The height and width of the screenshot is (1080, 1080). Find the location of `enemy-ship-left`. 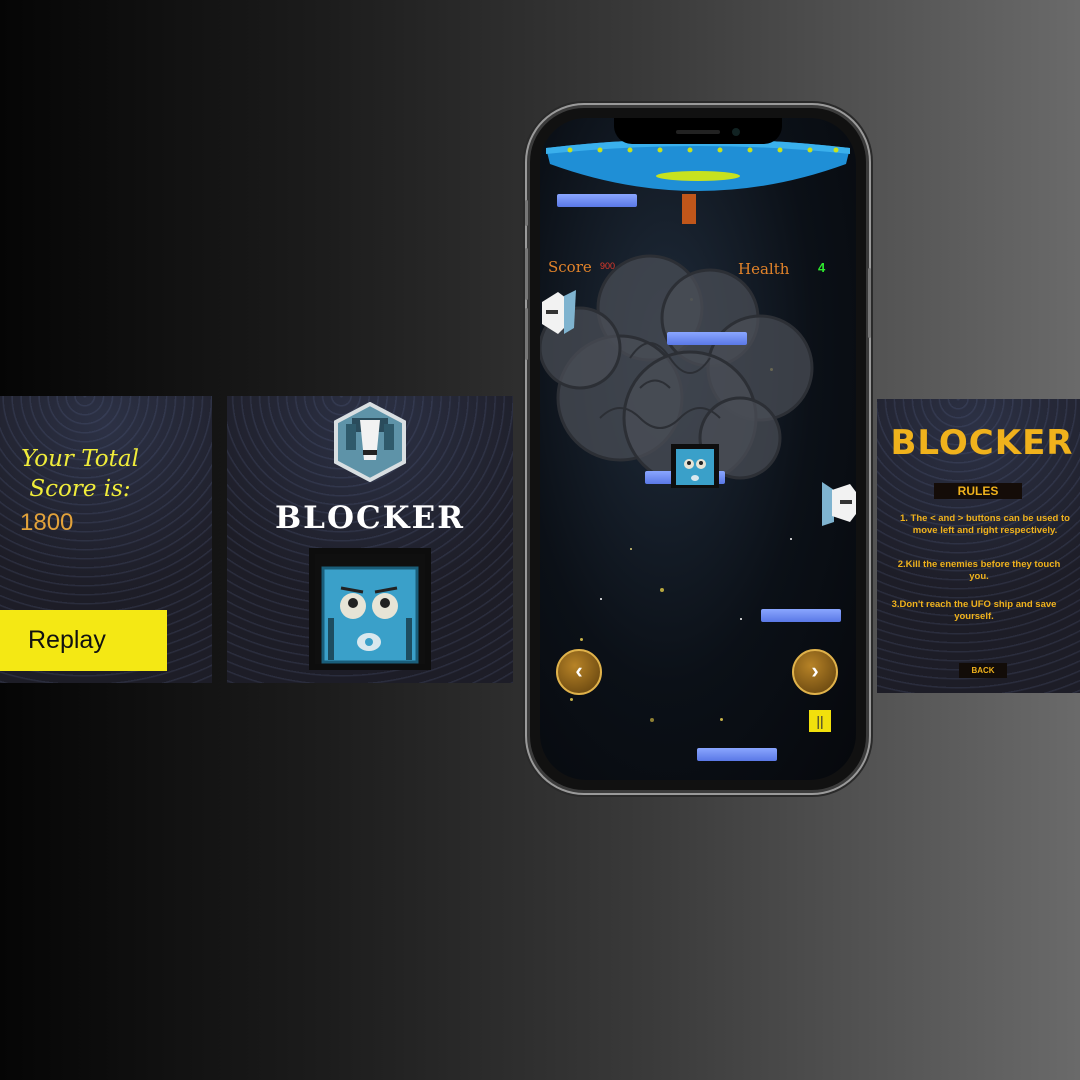

enemy-ship-left is located at coordinates (559, 312).